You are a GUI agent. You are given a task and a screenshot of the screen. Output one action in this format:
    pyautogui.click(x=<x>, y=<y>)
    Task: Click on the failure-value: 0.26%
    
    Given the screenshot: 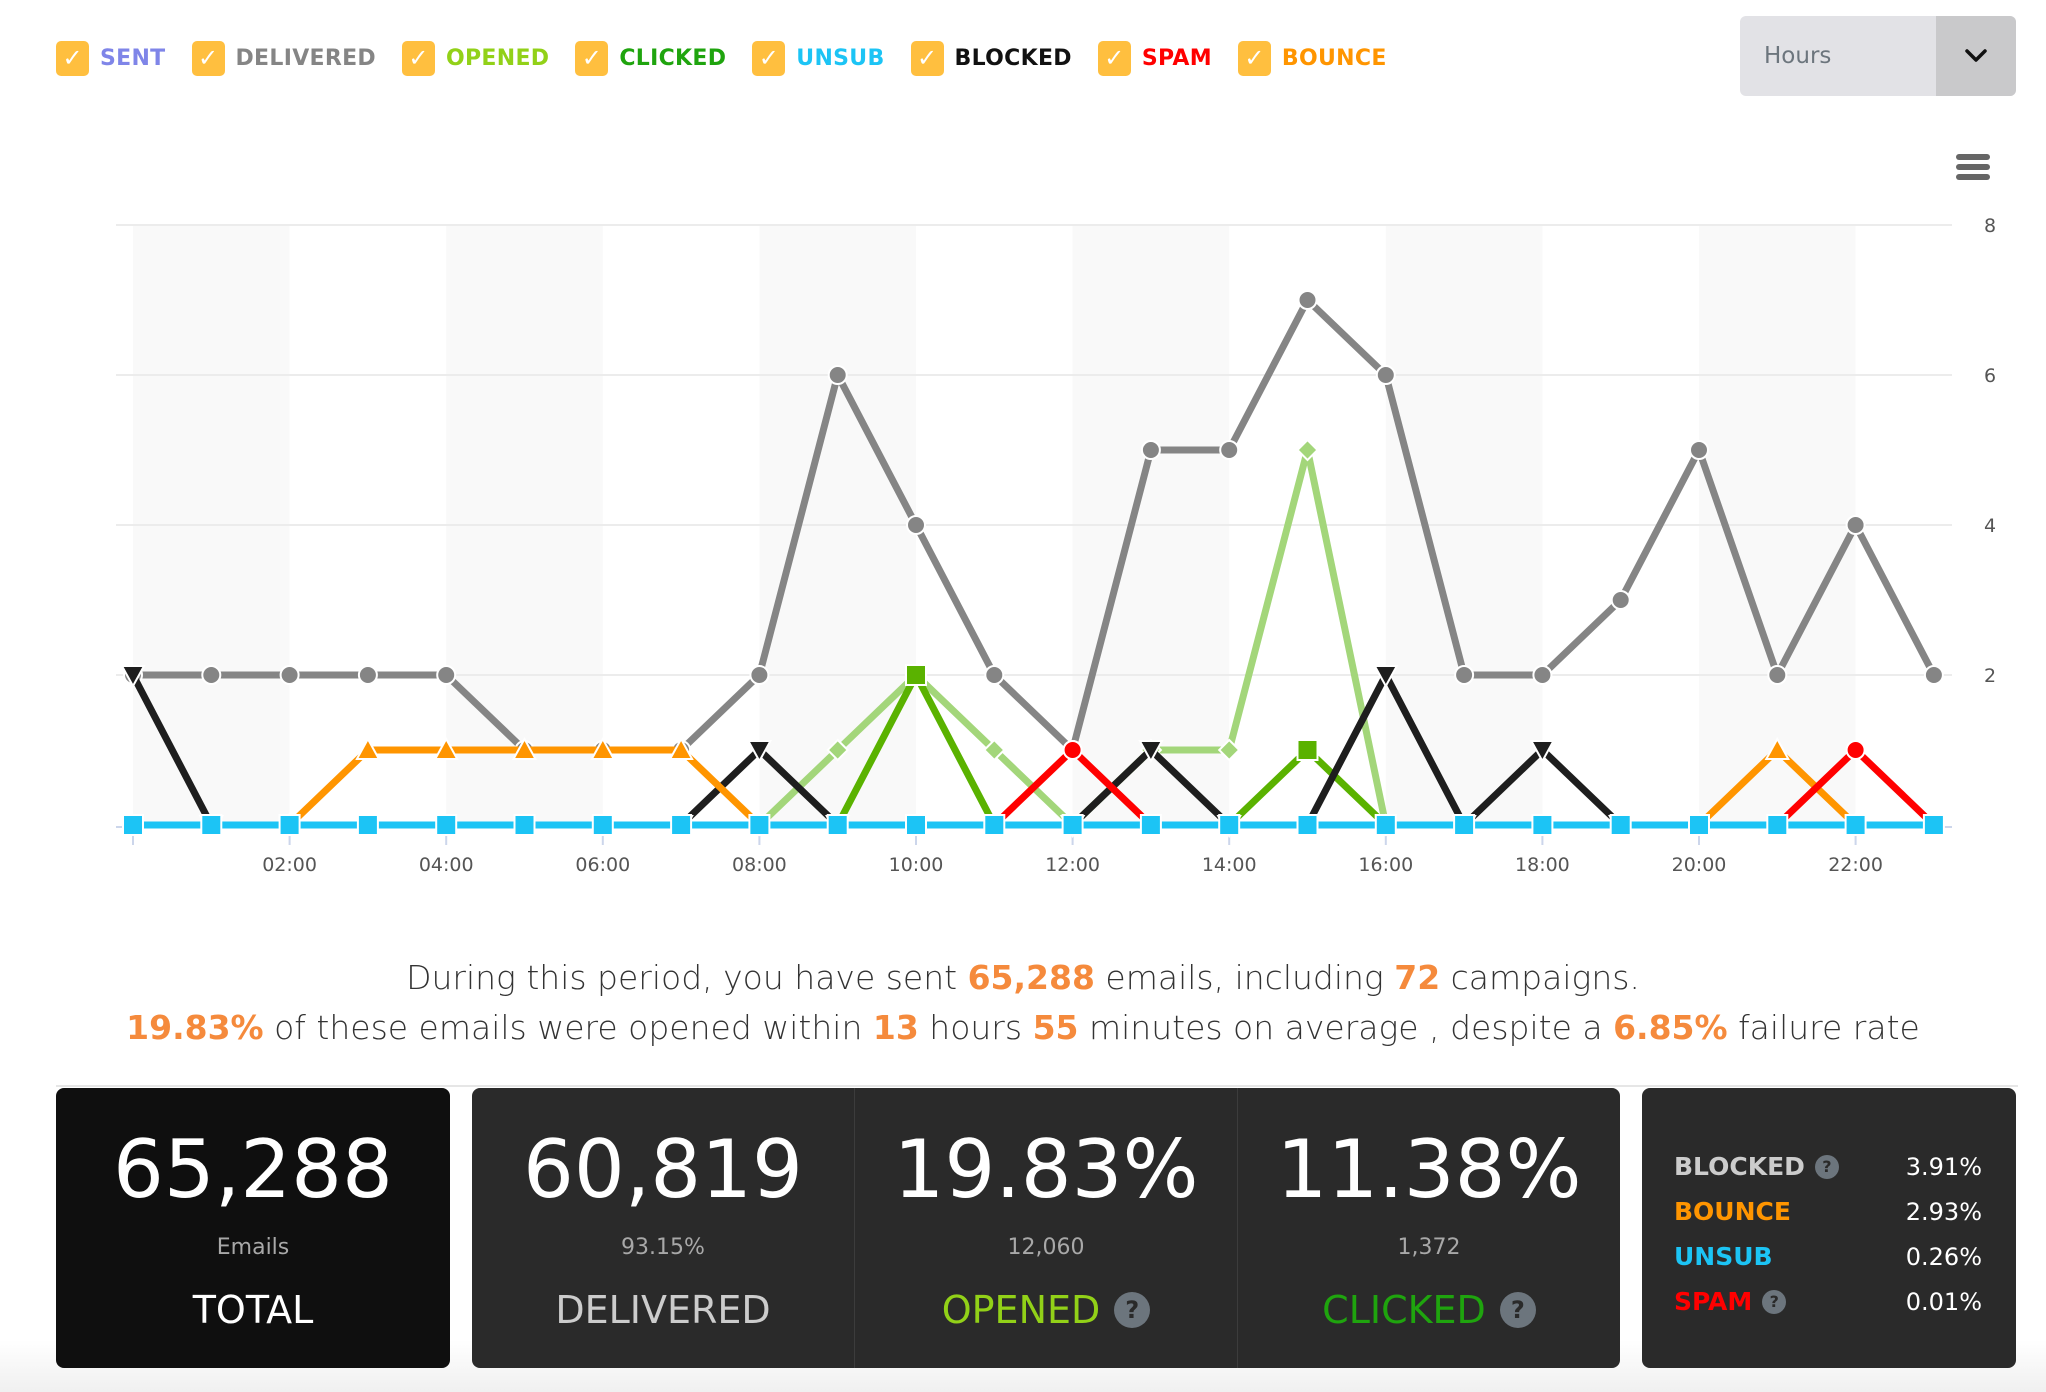 What is the action you would take?
    pyautogui.click(x=1943, y=1256)
    